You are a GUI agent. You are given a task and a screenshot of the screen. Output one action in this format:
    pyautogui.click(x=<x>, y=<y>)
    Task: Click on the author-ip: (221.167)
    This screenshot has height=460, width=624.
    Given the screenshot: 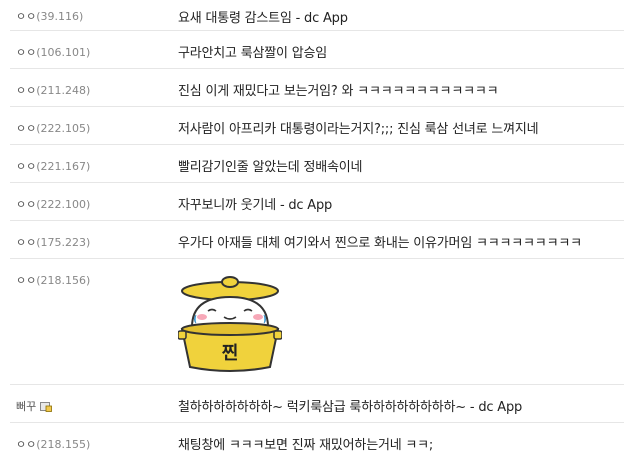 What is the action you would take?
    pyautogui.click(x=63, y=166)
    